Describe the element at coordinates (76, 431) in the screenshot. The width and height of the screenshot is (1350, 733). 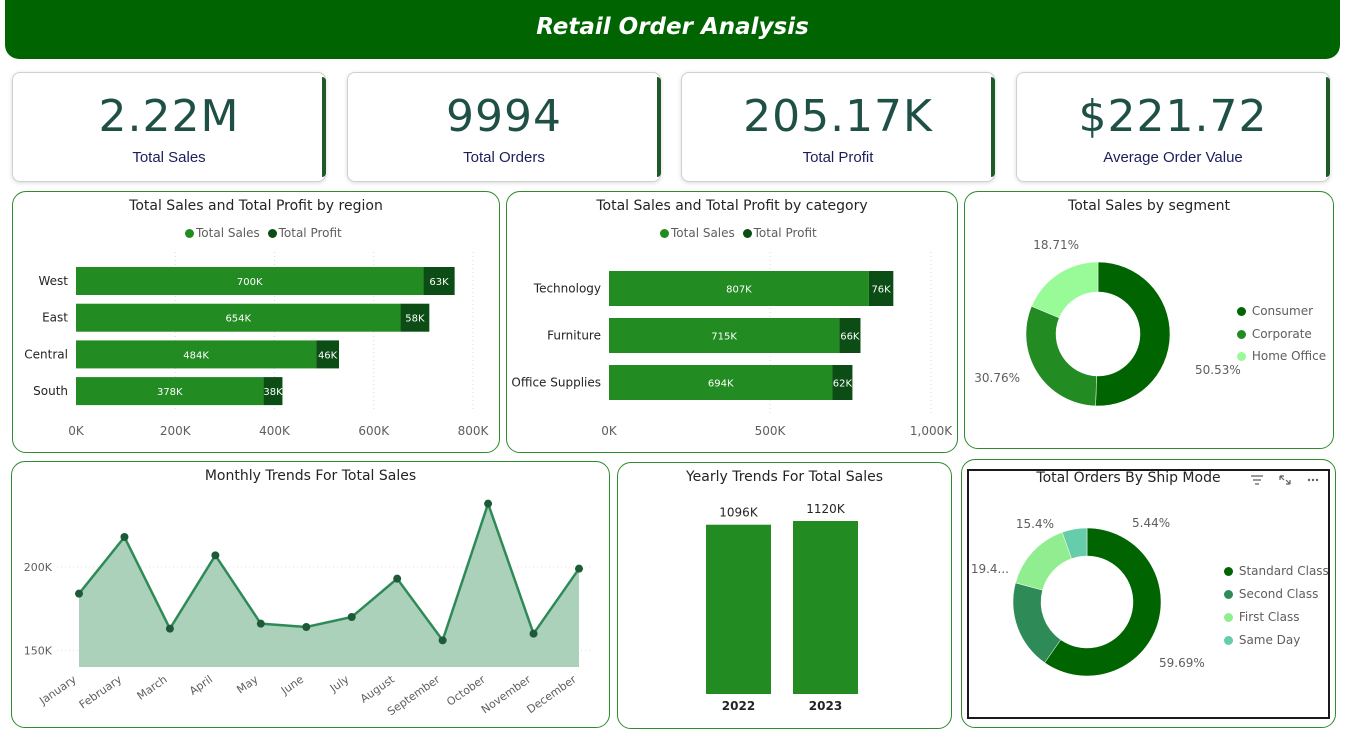
I see `x-tick-label: 0K` at that location.